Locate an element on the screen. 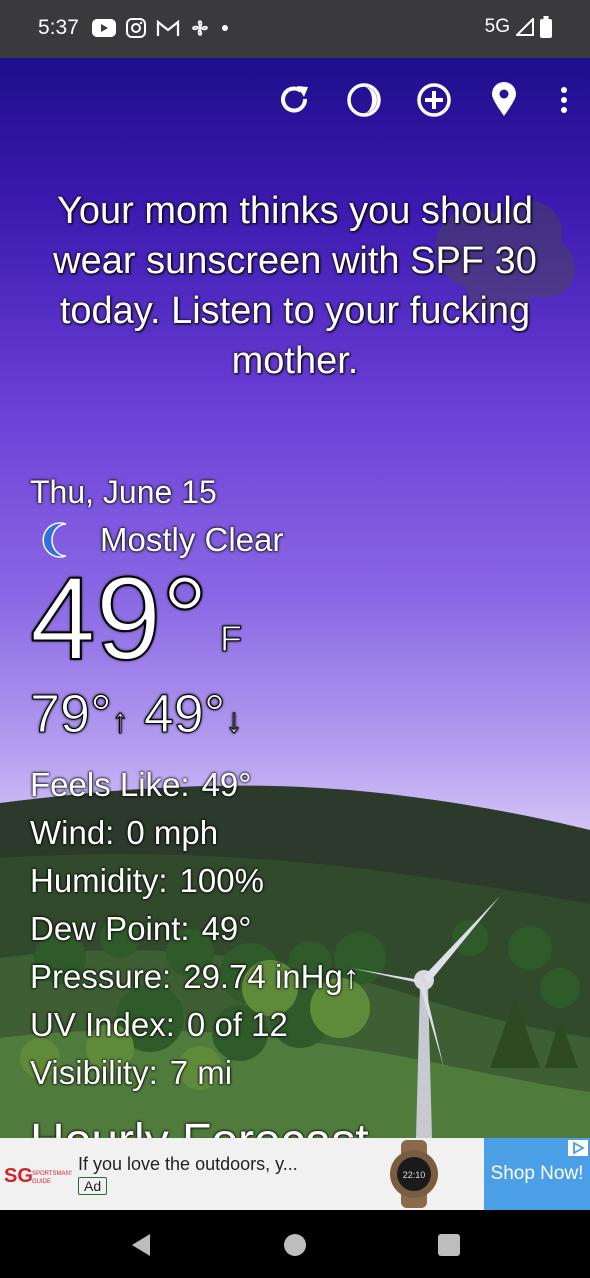 The height and width of the screenshot is (1278, 590). stat-value: 0 of 12 is located at coordinates (237, 1024).